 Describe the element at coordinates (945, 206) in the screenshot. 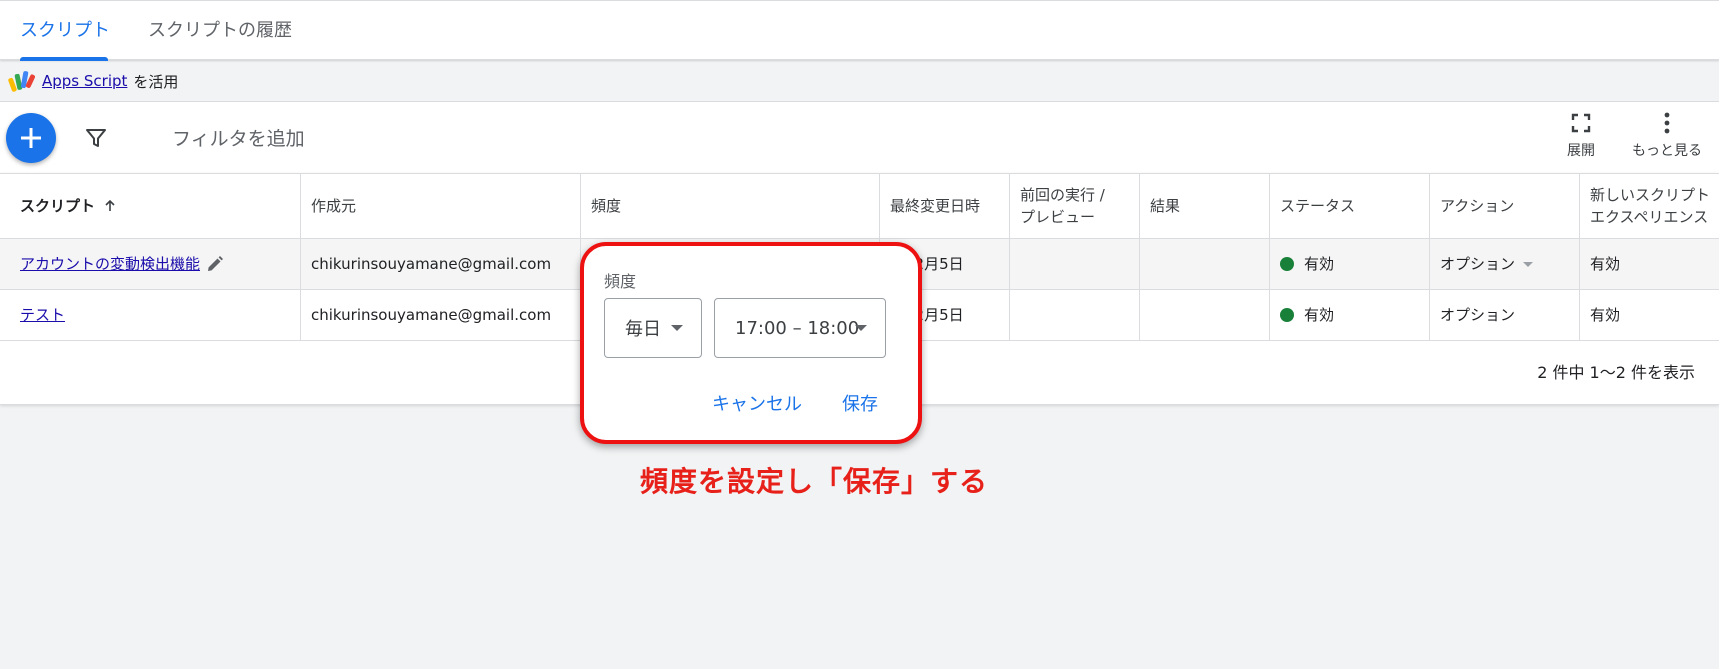

I see `header-last-modified: 最終変更日時` at that location.